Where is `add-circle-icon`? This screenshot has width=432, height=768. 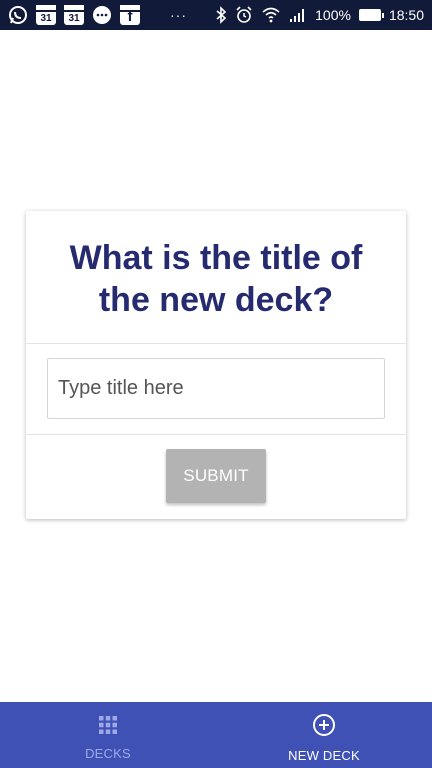
add-circle-icon is located at coordinates (324, 727).